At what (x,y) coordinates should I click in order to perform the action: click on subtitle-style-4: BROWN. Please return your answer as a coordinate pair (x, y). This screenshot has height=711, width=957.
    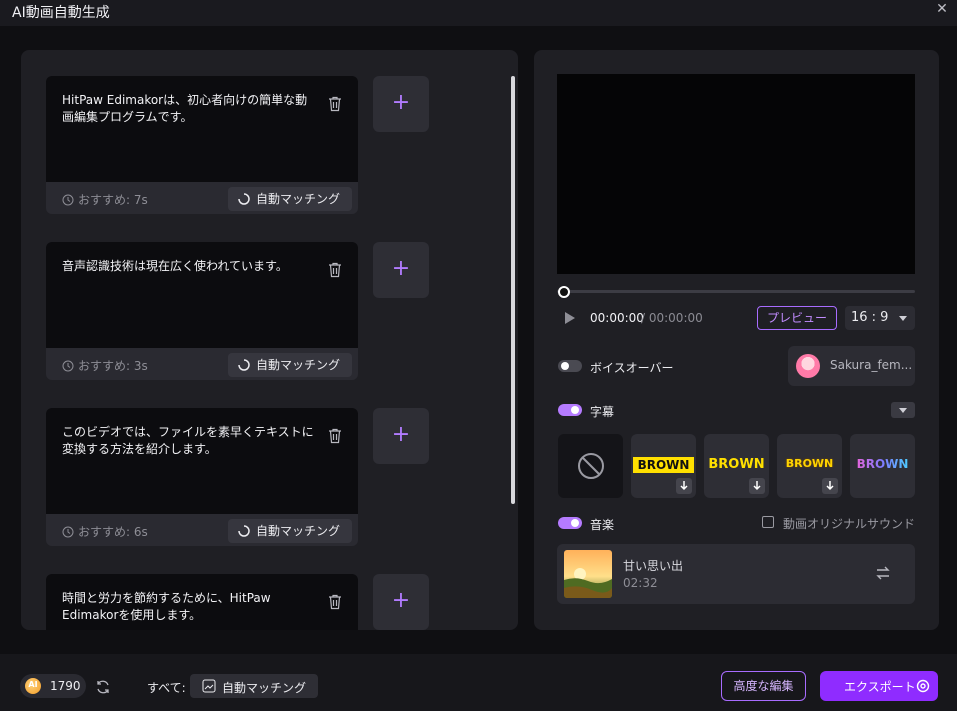
    Looking at the image, I should click on (882, 466).